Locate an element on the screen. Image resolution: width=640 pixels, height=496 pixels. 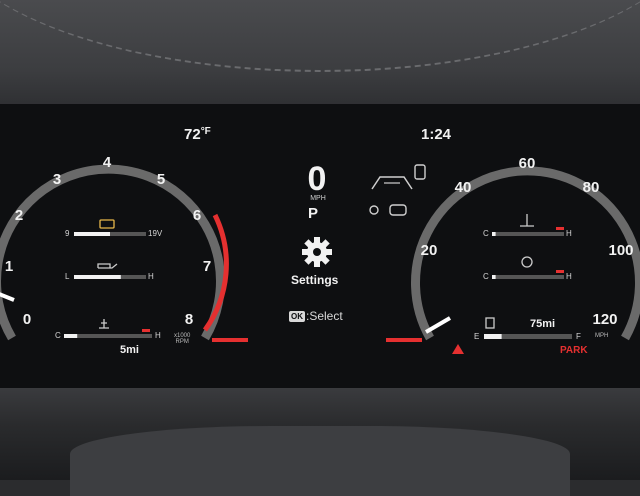
trans-temp-icon is located at coordinates (527, 262).